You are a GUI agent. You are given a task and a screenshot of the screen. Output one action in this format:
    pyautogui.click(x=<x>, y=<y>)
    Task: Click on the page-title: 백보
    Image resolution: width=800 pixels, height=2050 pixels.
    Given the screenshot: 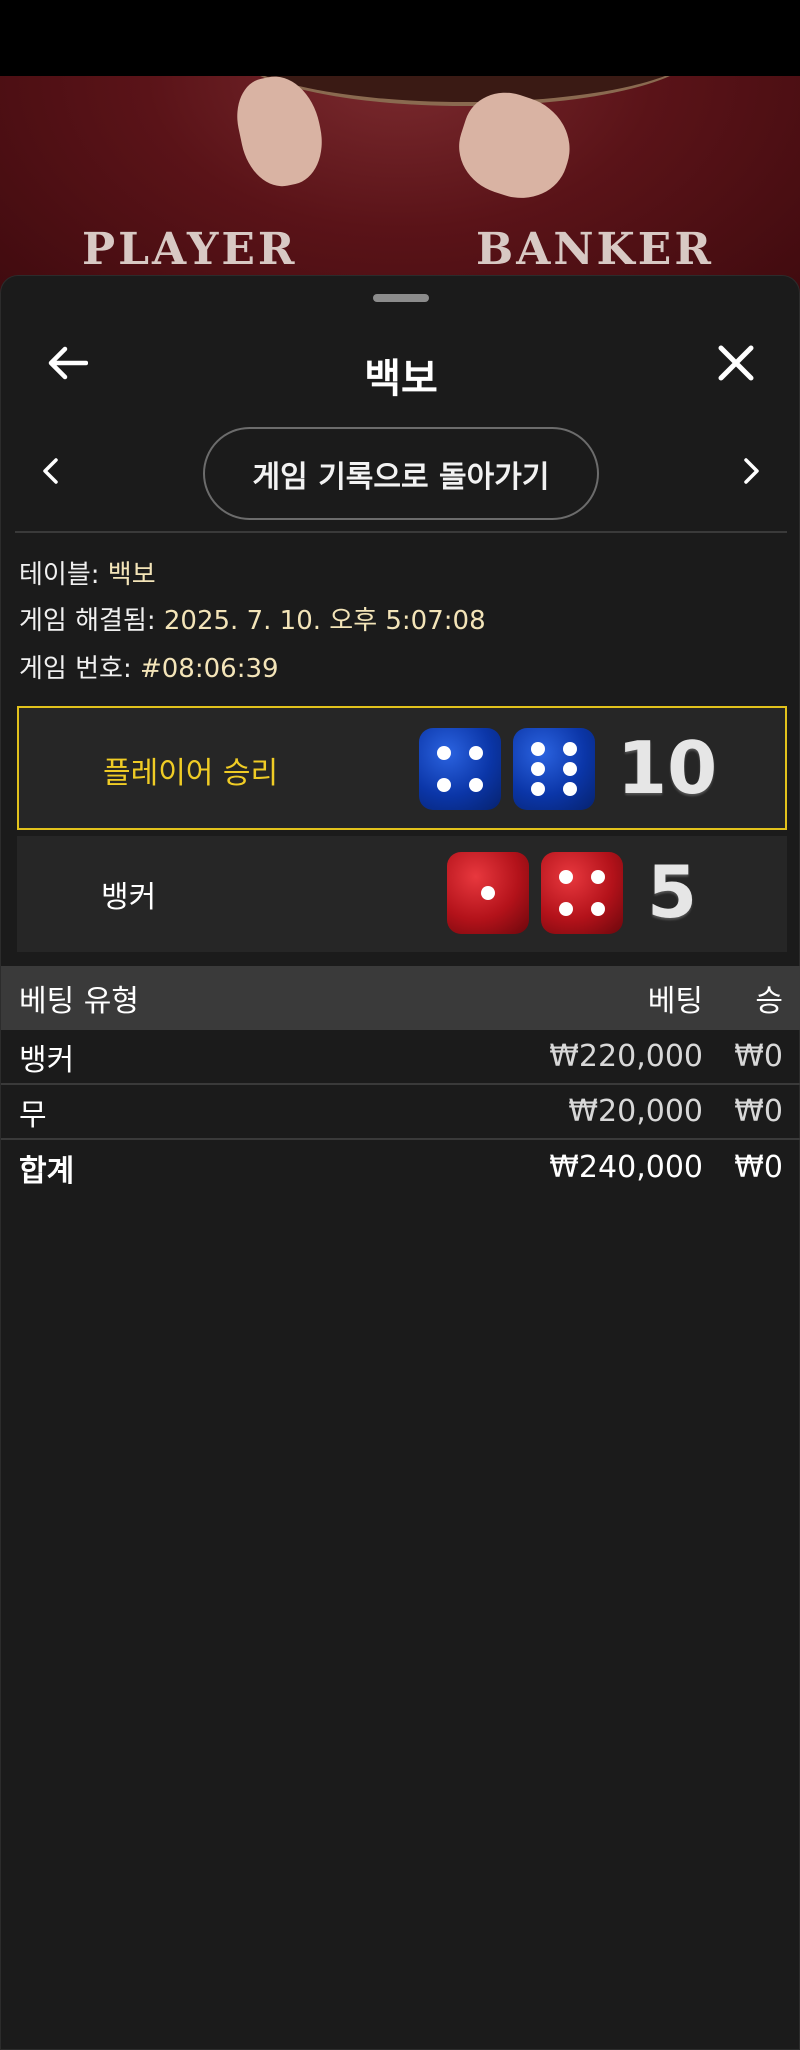 What is the action you would take?
    pyautogui.click(x=401, y=379)
    